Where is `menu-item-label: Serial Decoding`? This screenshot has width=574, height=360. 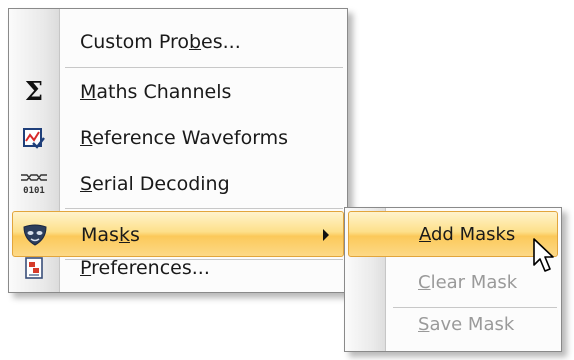
menu-item-label: Serial Decoding is located at coordinates (155, 184).